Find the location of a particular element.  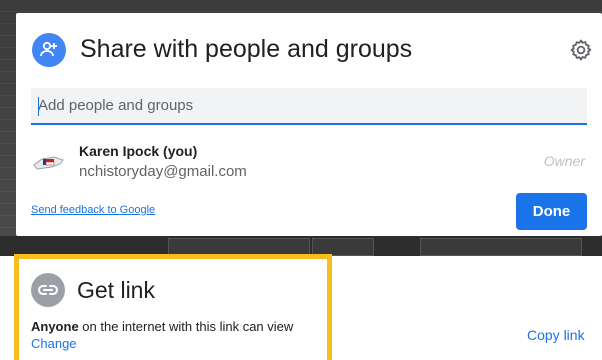

add-people-input is located at coordinates (309, 106).